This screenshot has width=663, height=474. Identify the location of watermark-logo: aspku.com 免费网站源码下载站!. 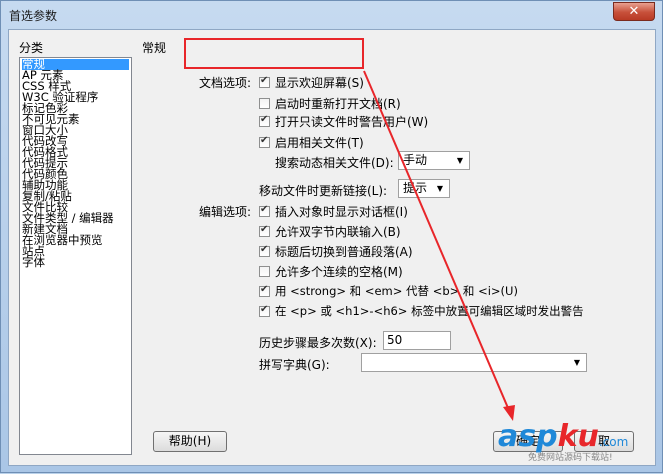
(563, 441).